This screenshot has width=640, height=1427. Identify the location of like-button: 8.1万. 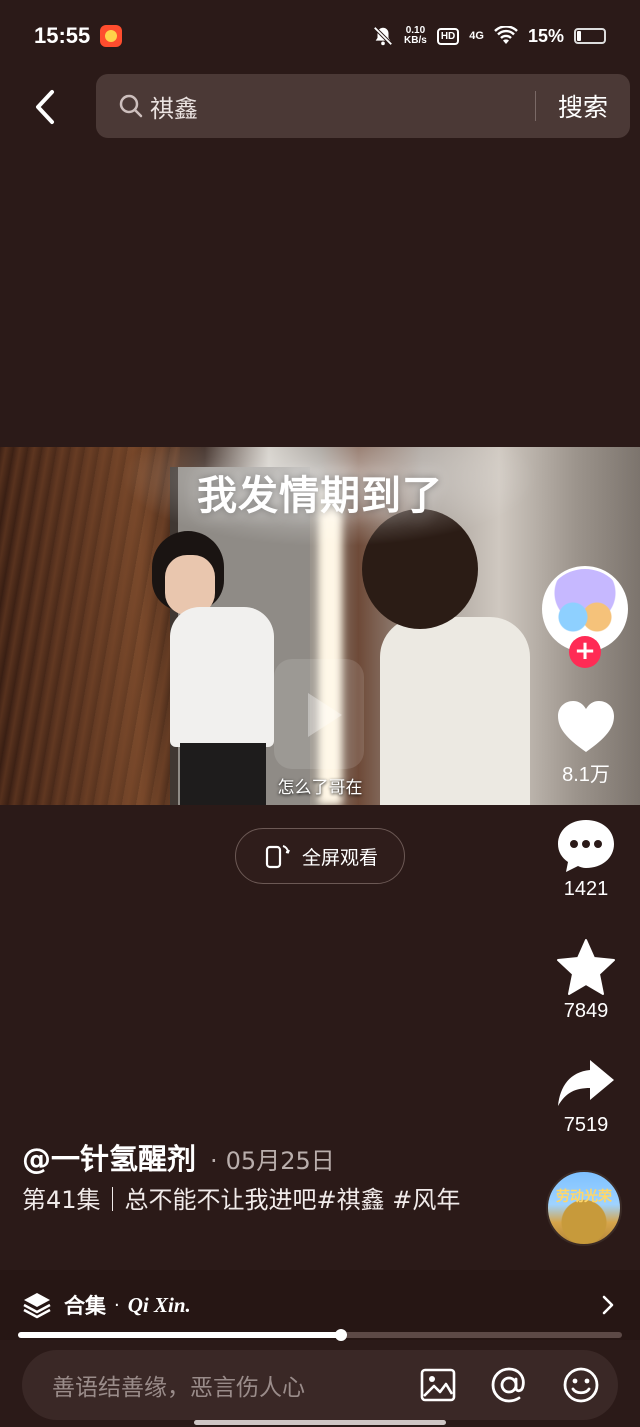
(586, 743).